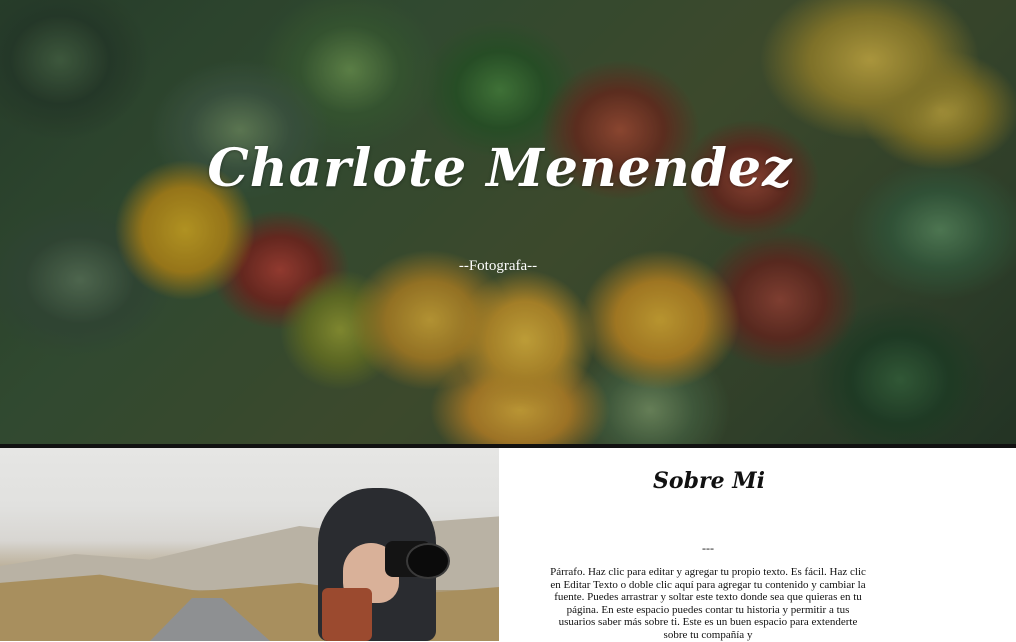  Describe the element at coordinates (428, 561) in the screenshot. I see `camera-lens-icon` at that location.